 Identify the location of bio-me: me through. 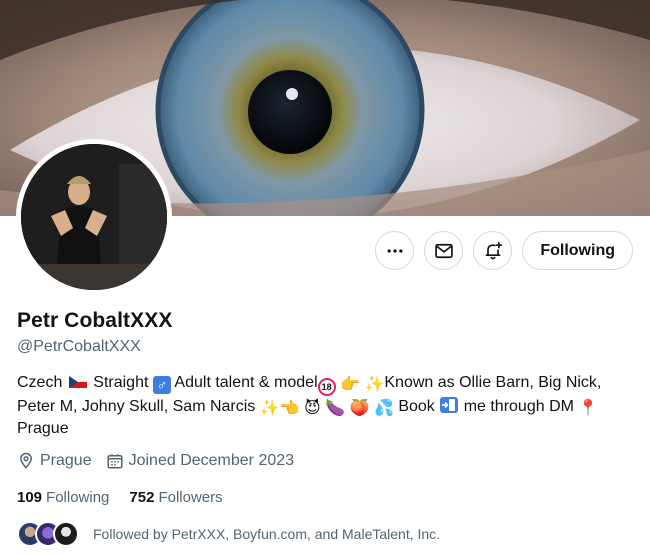
(504, 406).